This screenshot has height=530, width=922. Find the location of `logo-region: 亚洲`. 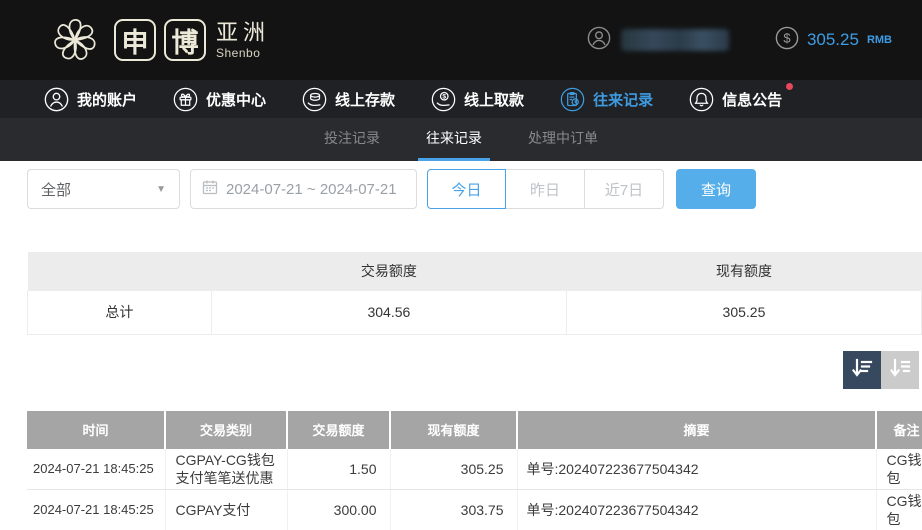

logo-region: 亚洲 is located at coordinates (243, 32).